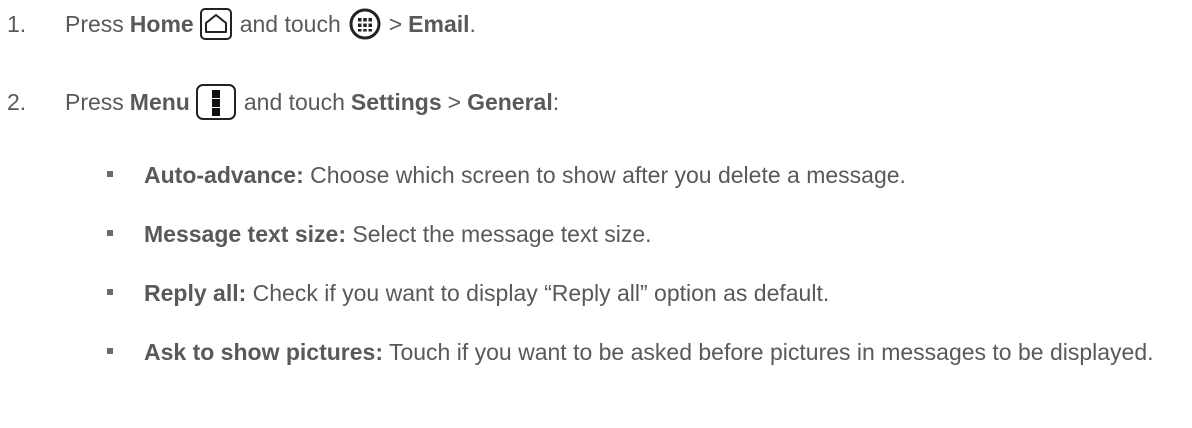 This screenshot has height=428, width=1192. What do you see at coordinates (17, 101) in the screenshot?
I see `step-number: 2.` at bounding box center [17, 101].